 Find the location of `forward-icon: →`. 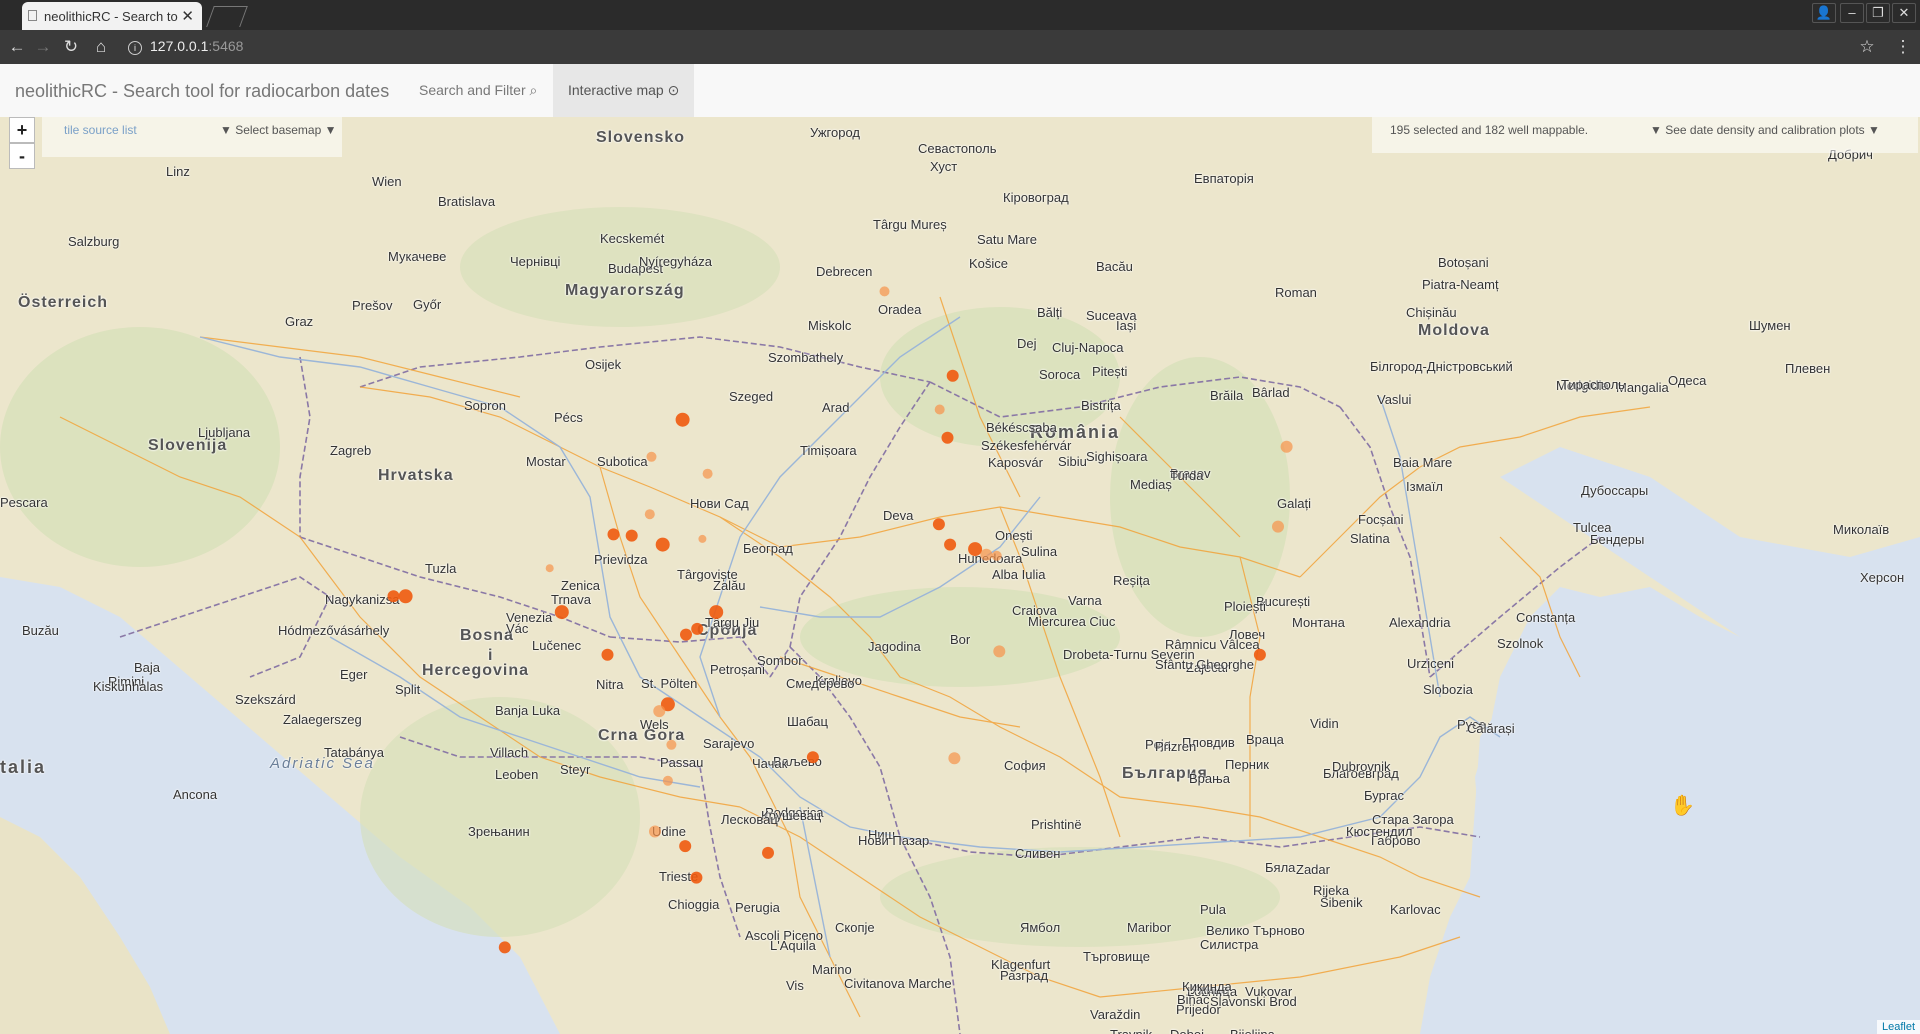

forward-icon: → is located at coordinates (43, 47).